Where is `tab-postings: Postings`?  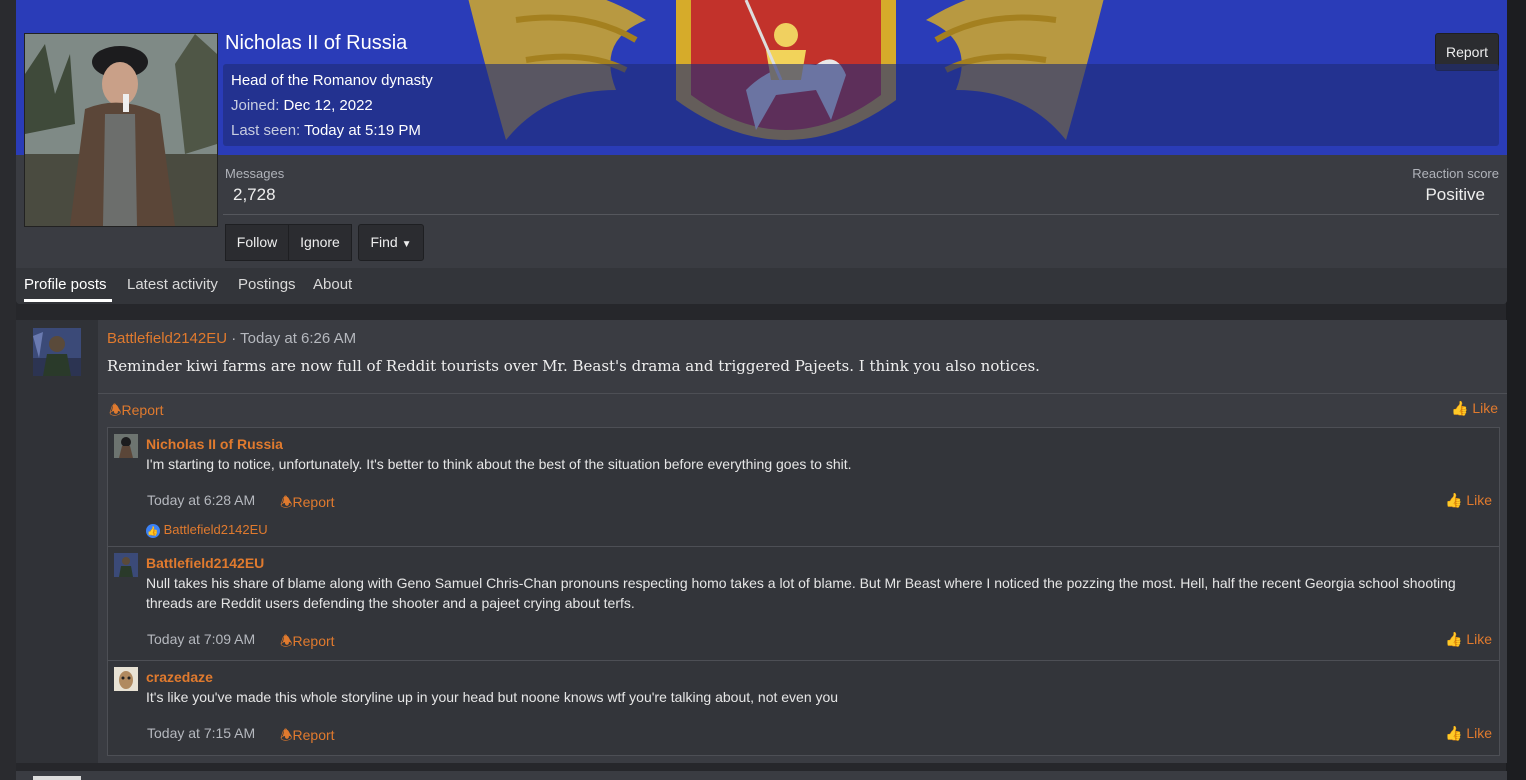 tab-postings: Postings is located at coordinates (267, 284).